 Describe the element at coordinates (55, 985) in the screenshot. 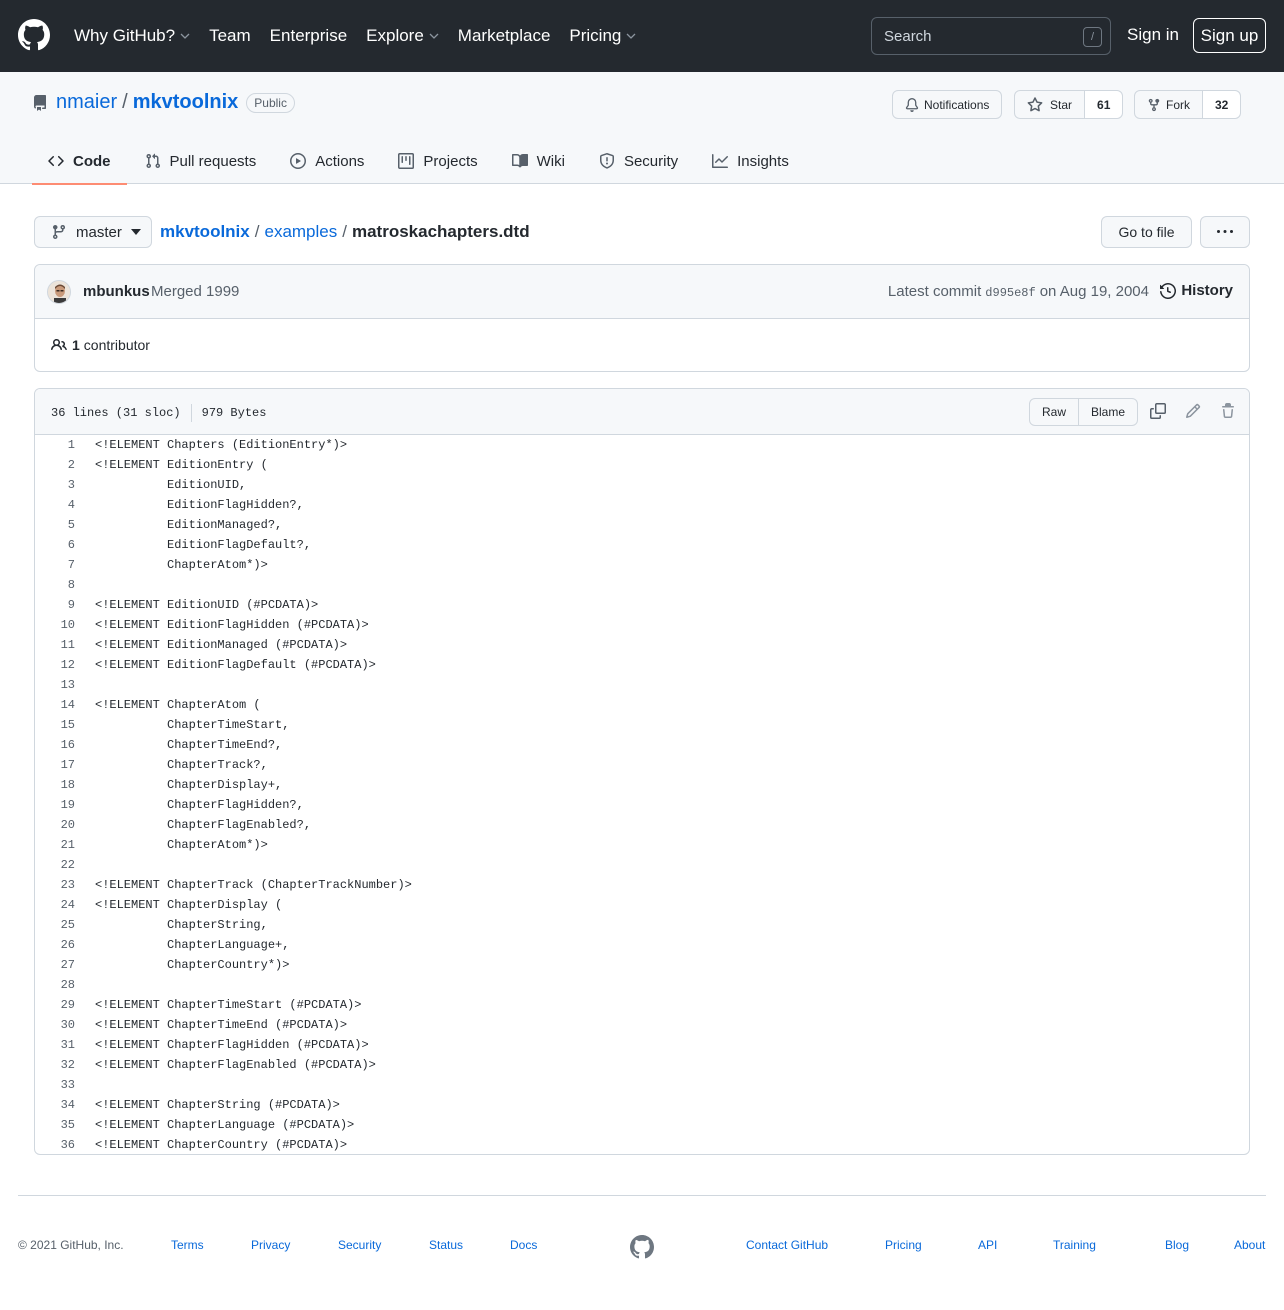

I see `line-number: 28` at that location.